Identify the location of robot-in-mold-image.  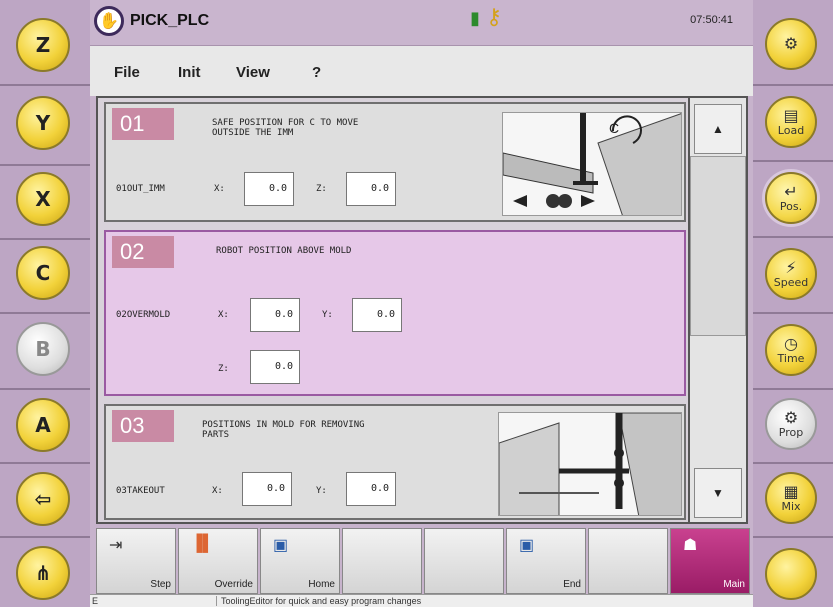
(590, 464).